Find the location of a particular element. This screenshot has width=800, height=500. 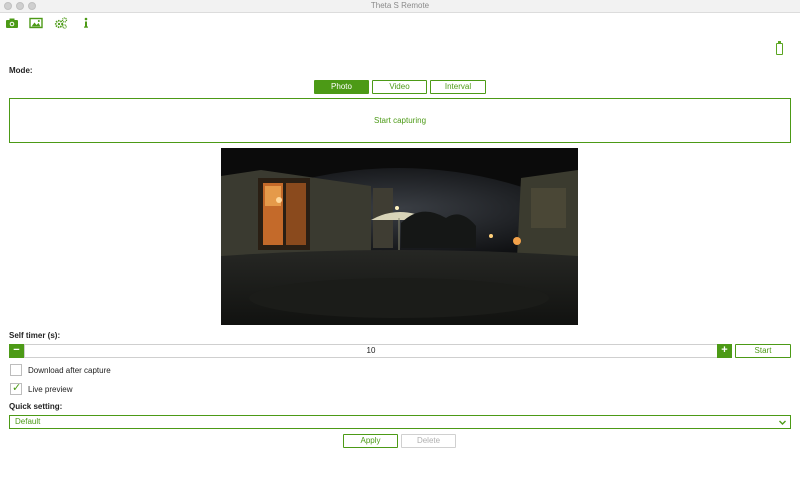

live-preview-label: Live preview is located at coordinates (50, 389).